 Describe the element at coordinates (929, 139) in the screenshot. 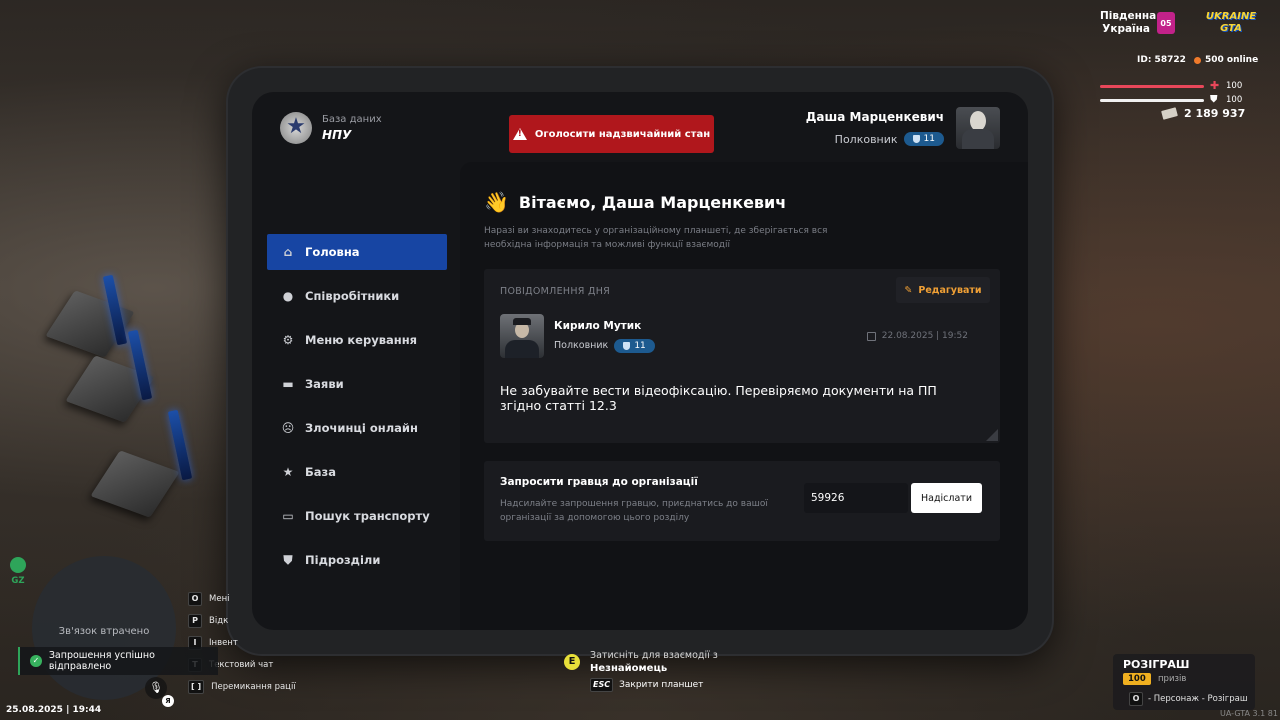

I see `rank-badge-number: 11` at that location.